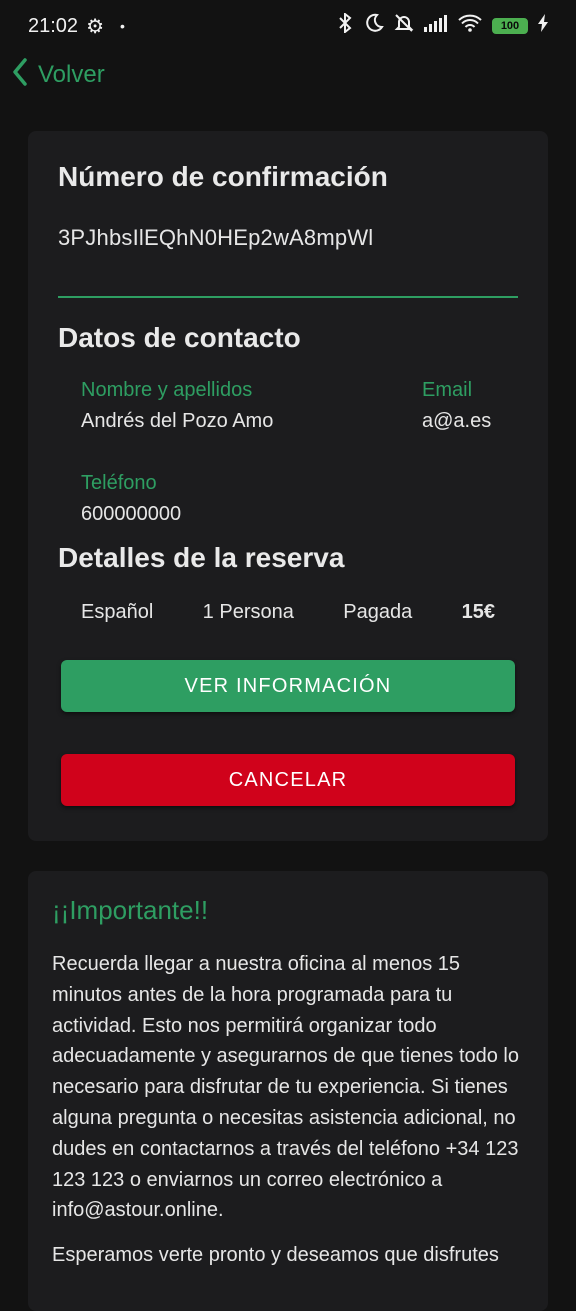  I want to click on confirmation-code: 3PJhbsIlEQhN0HEp2wA8mpWl, so click(216, 237).